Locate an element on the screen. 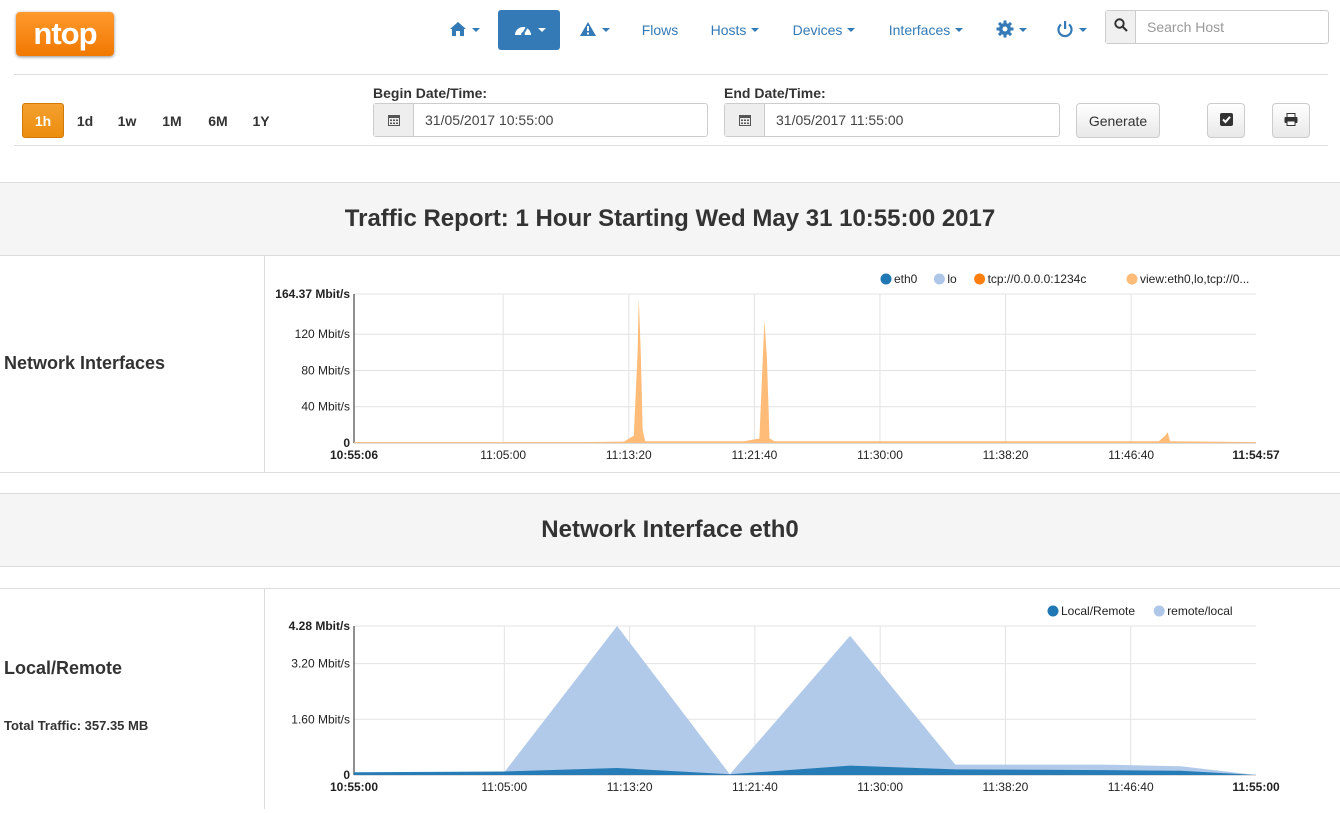 The image size is (1340, 813). begin-date-field: 31/05/2017 10:55:00 is located at coordinates (540, 120).